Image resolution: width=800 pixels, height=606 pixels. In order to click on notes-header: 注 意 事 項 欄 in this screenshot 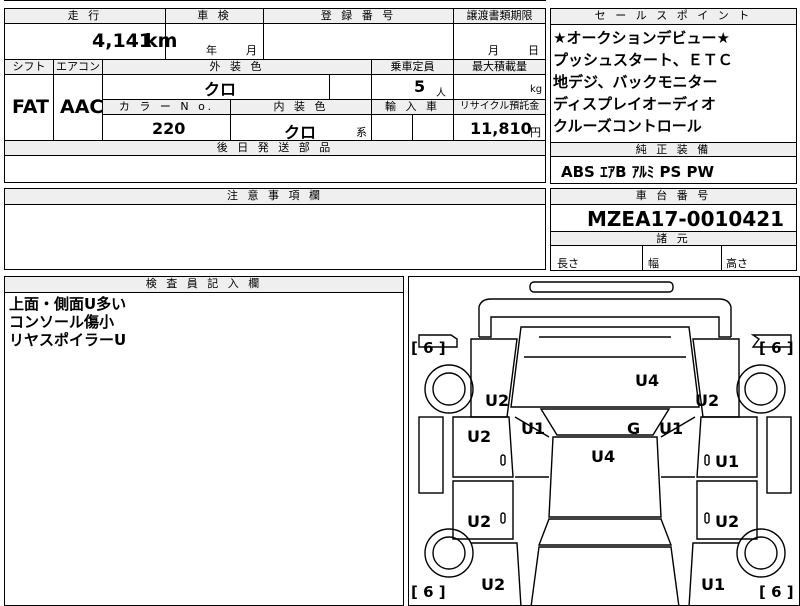, I will do `click(275, 197)`.